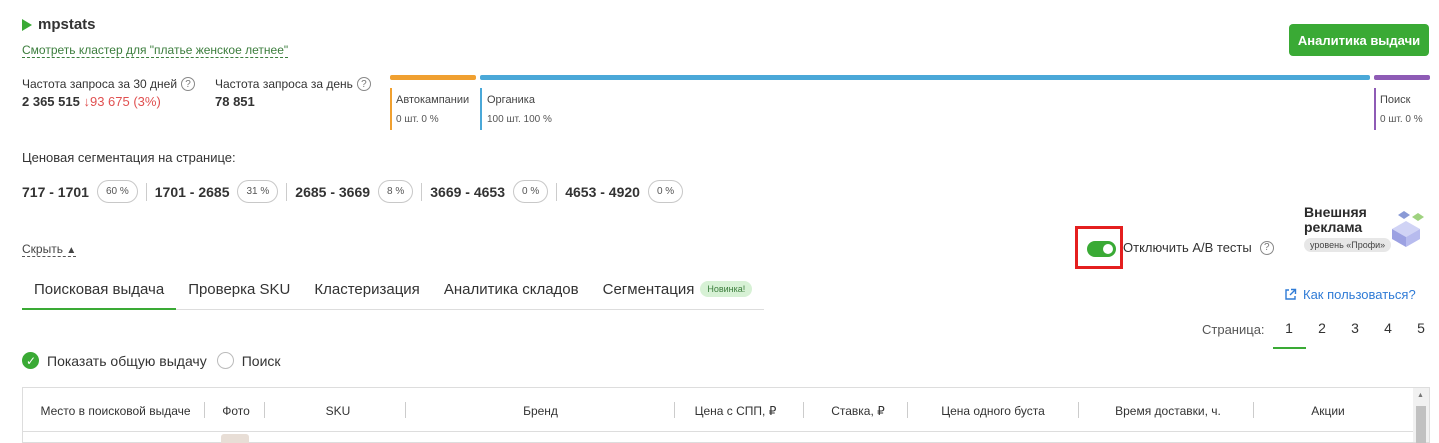 The width and height of the screenshot is (1439, 443). What do you see at coordinates (117, 191) in the screenshot?
I see `price-pct-pill: 60 %` at bounding box center [117, 191].